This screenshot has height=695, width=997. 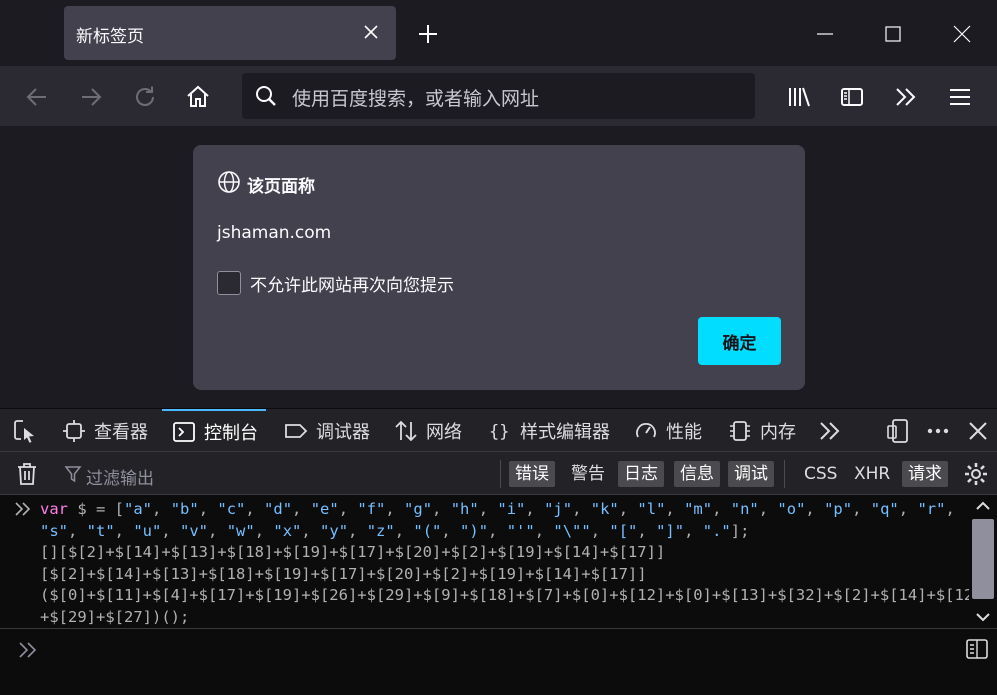 I want to click on element-picker-icon, so click(x=25, y=431).